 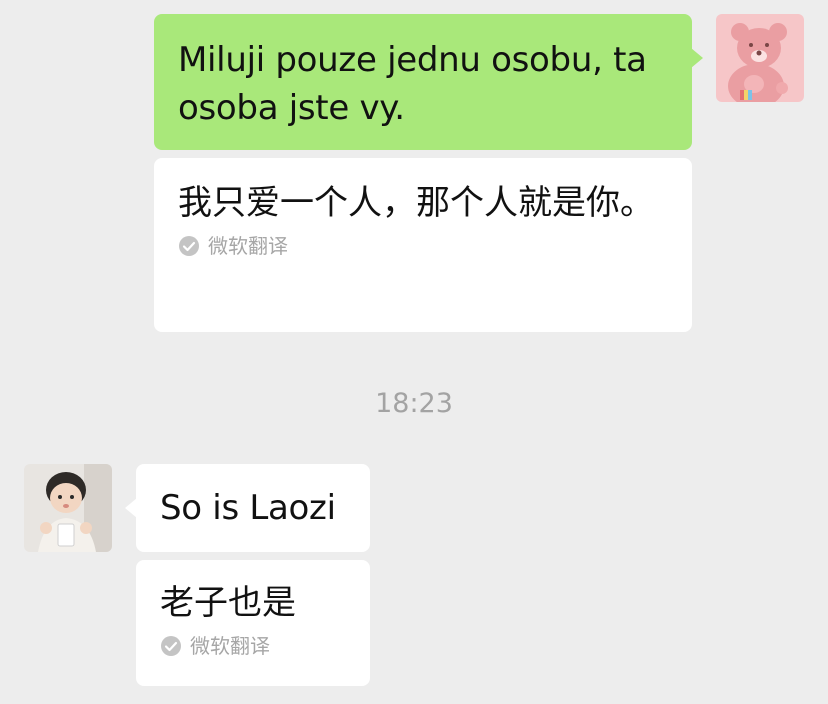 I want to click on message-text: So is Laozi, so click(x=248, y=508).